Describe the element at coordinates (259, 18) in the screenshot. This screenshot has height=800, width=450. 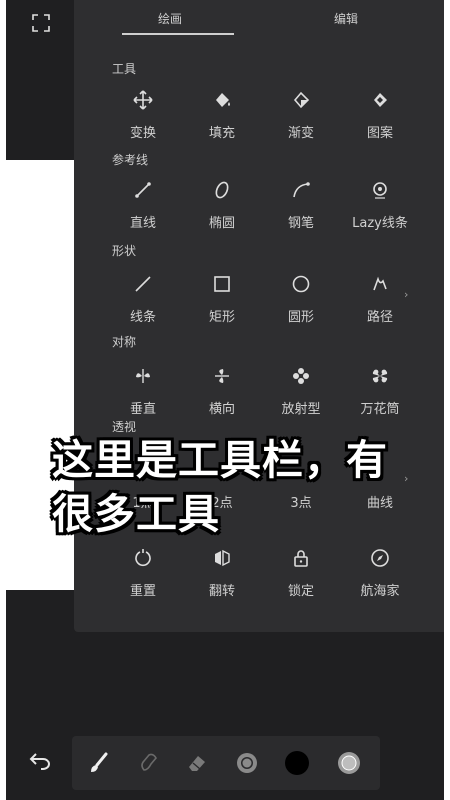
I see `panel-tabs: 绘画 编辑` at that location.